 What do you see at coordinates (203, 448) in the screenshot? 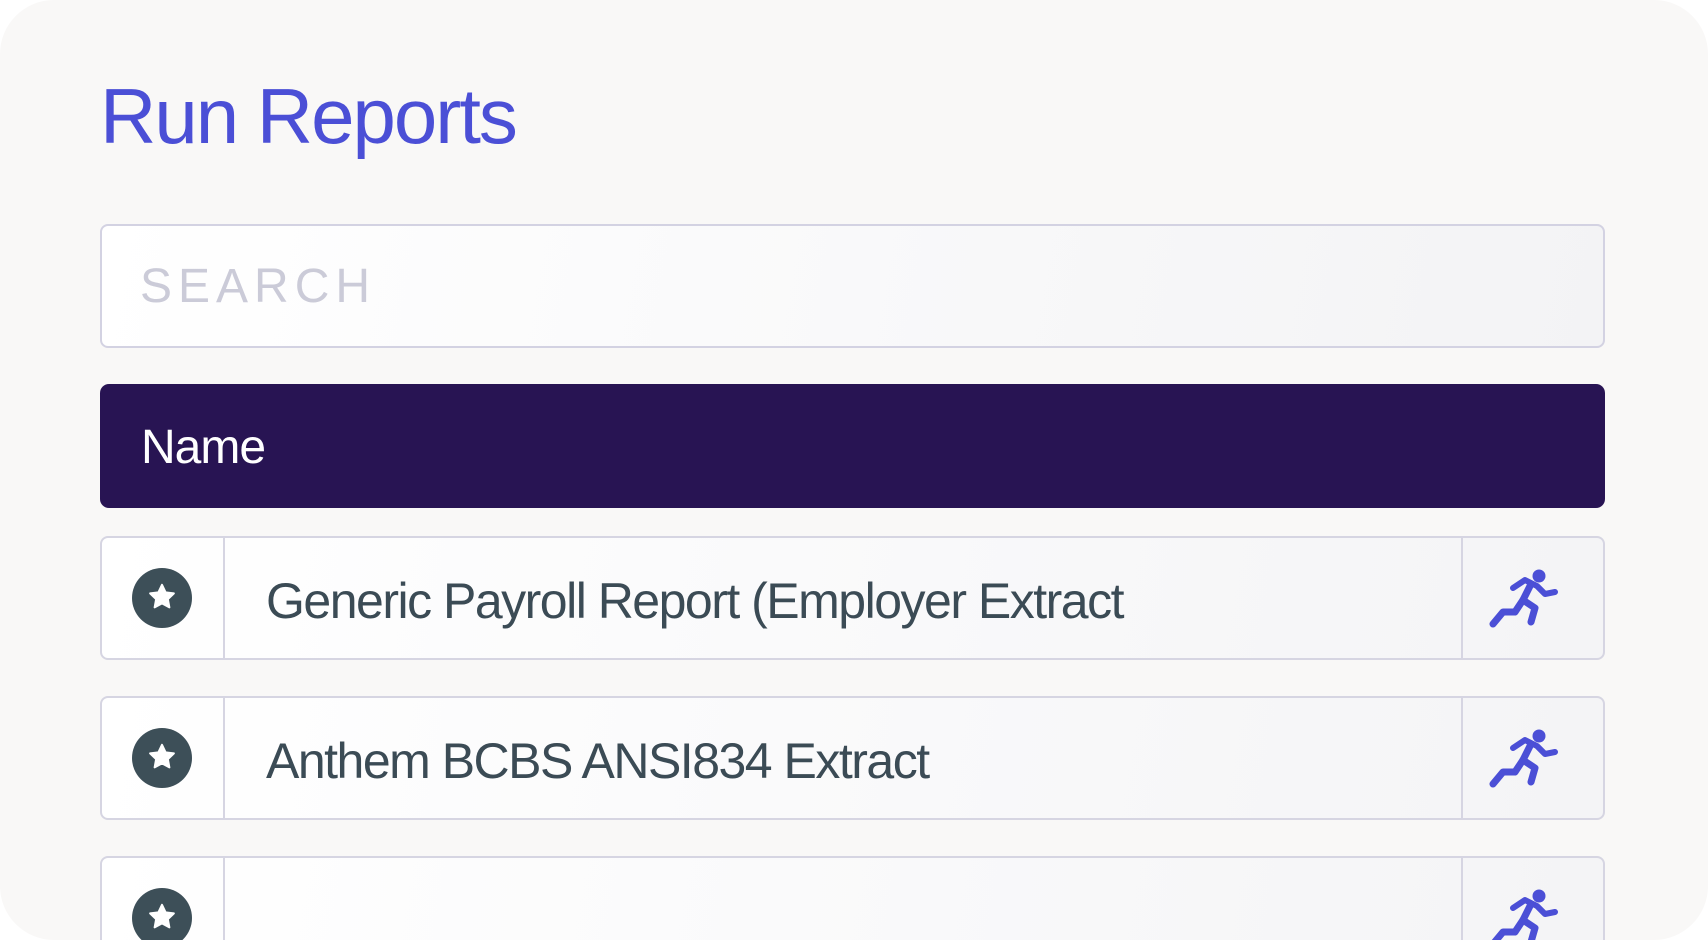
I see `column-header-name: Name` at bounding box center [203, 448].